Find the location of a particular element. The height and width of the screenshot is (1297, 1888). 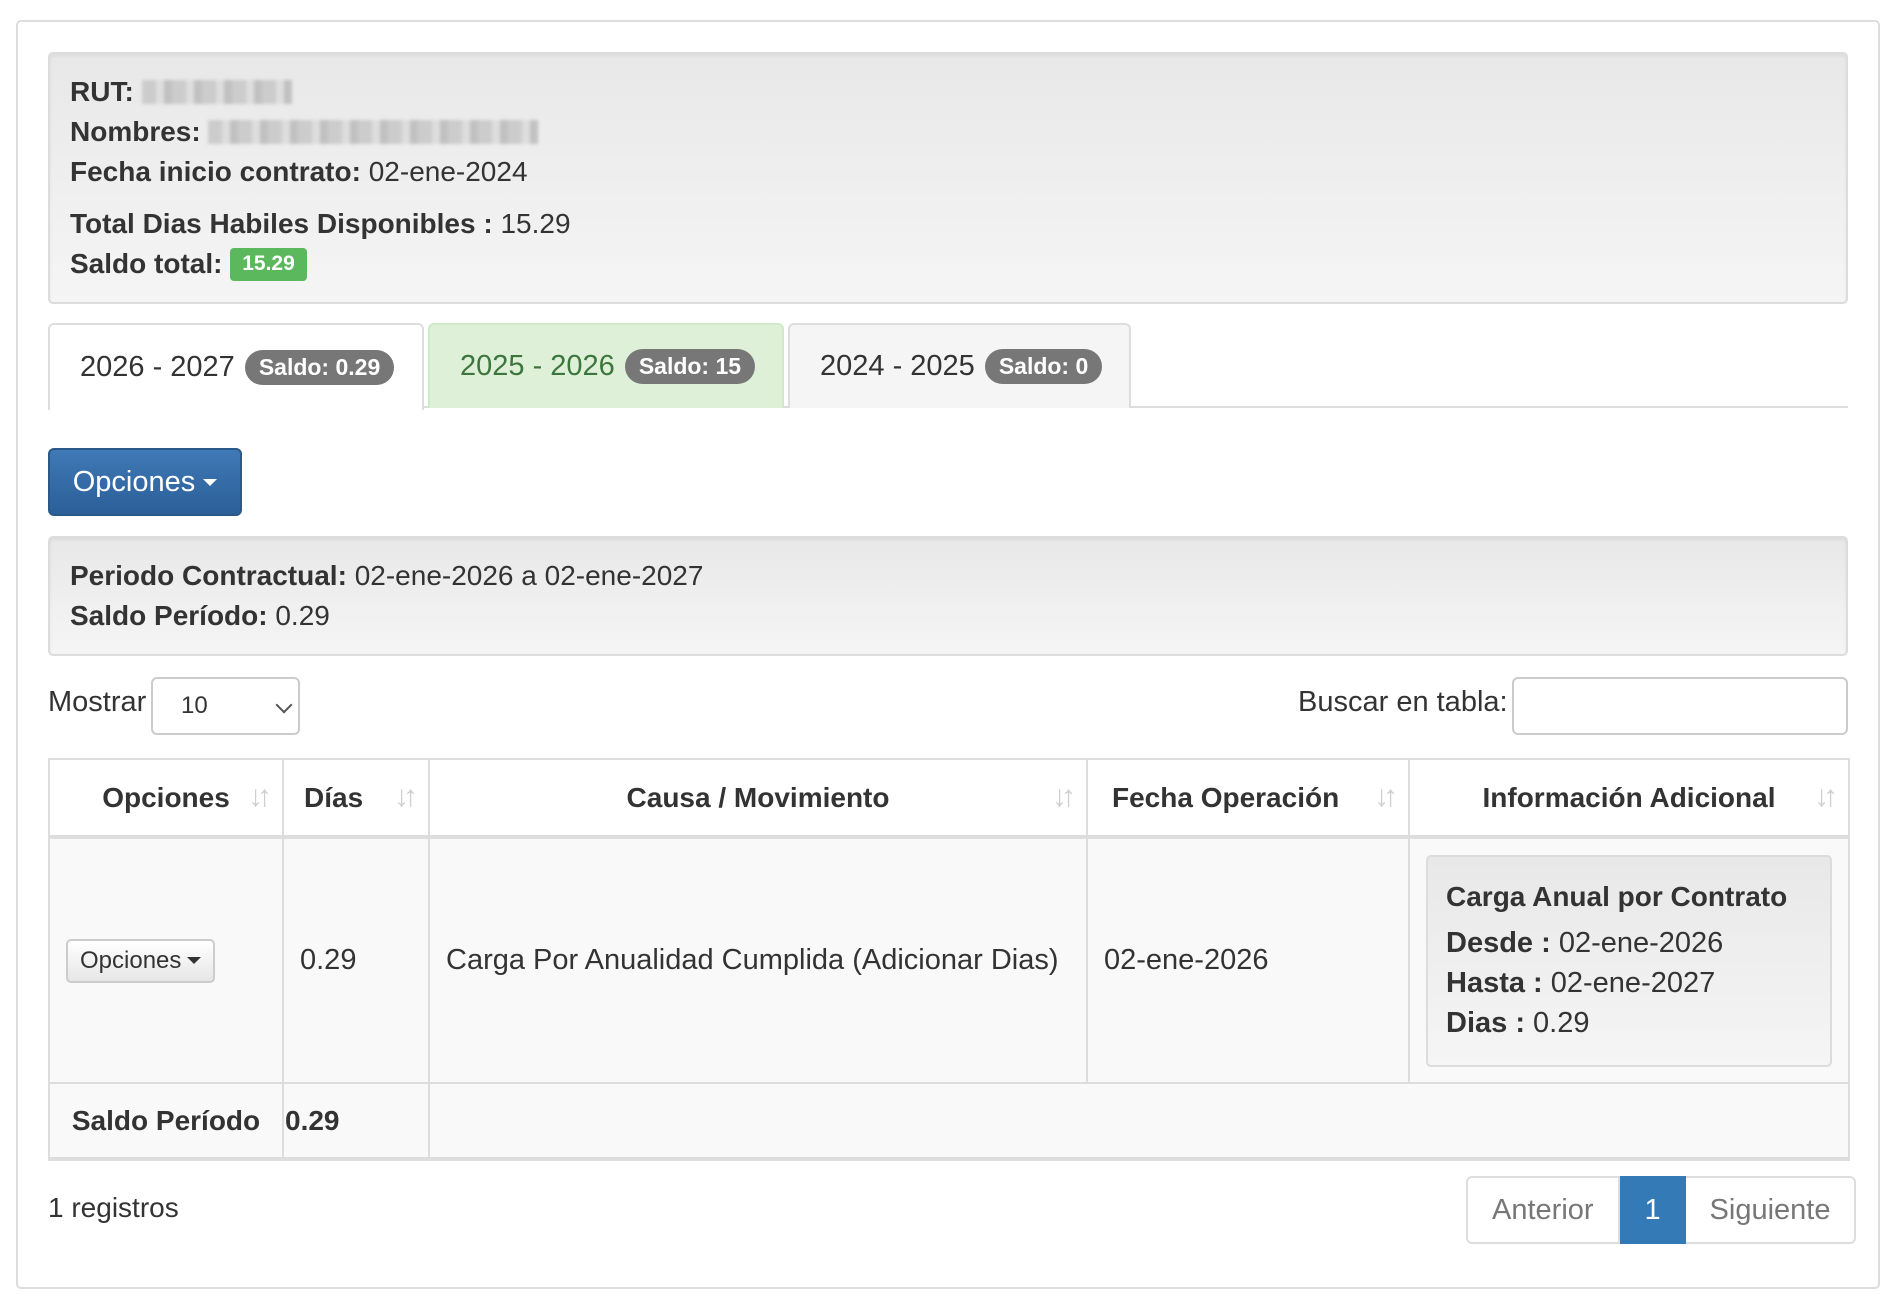

info-hasta: Hasta : 02-ene-2027 is located at coordinates (1629, 983).